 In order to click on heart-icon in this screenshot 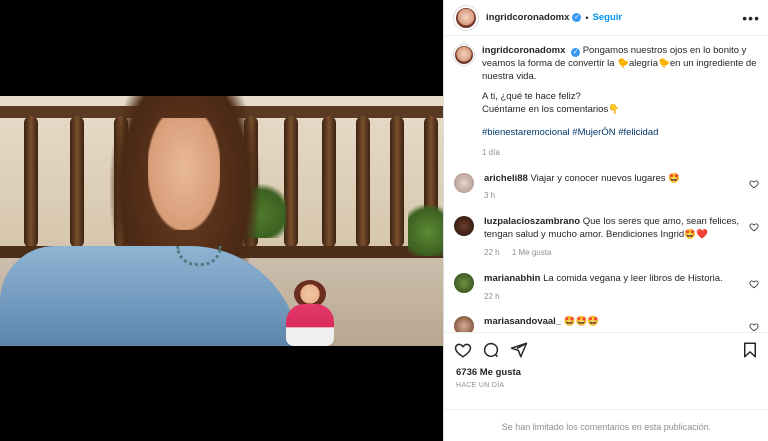, I will do `click(463, 350)`.